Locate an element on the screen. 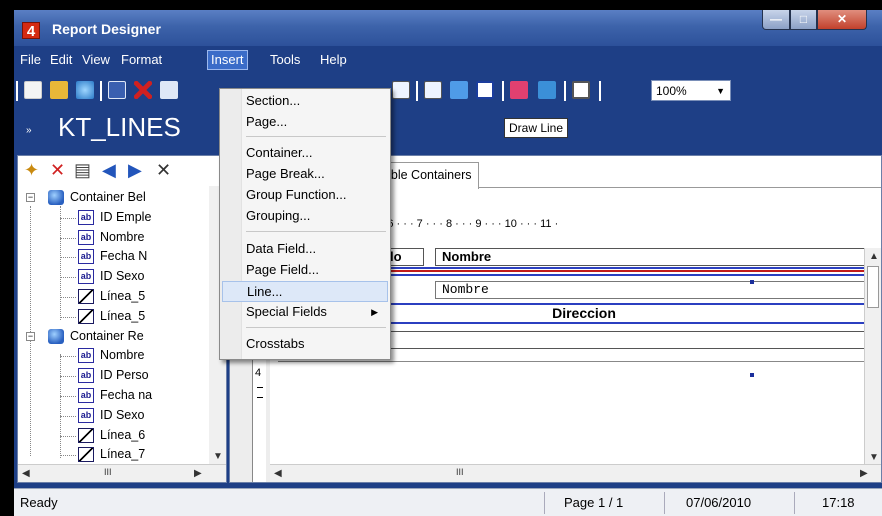 The image size is (882, 516). status-date: 07/06/2010 is located at coordinates (719, 502).